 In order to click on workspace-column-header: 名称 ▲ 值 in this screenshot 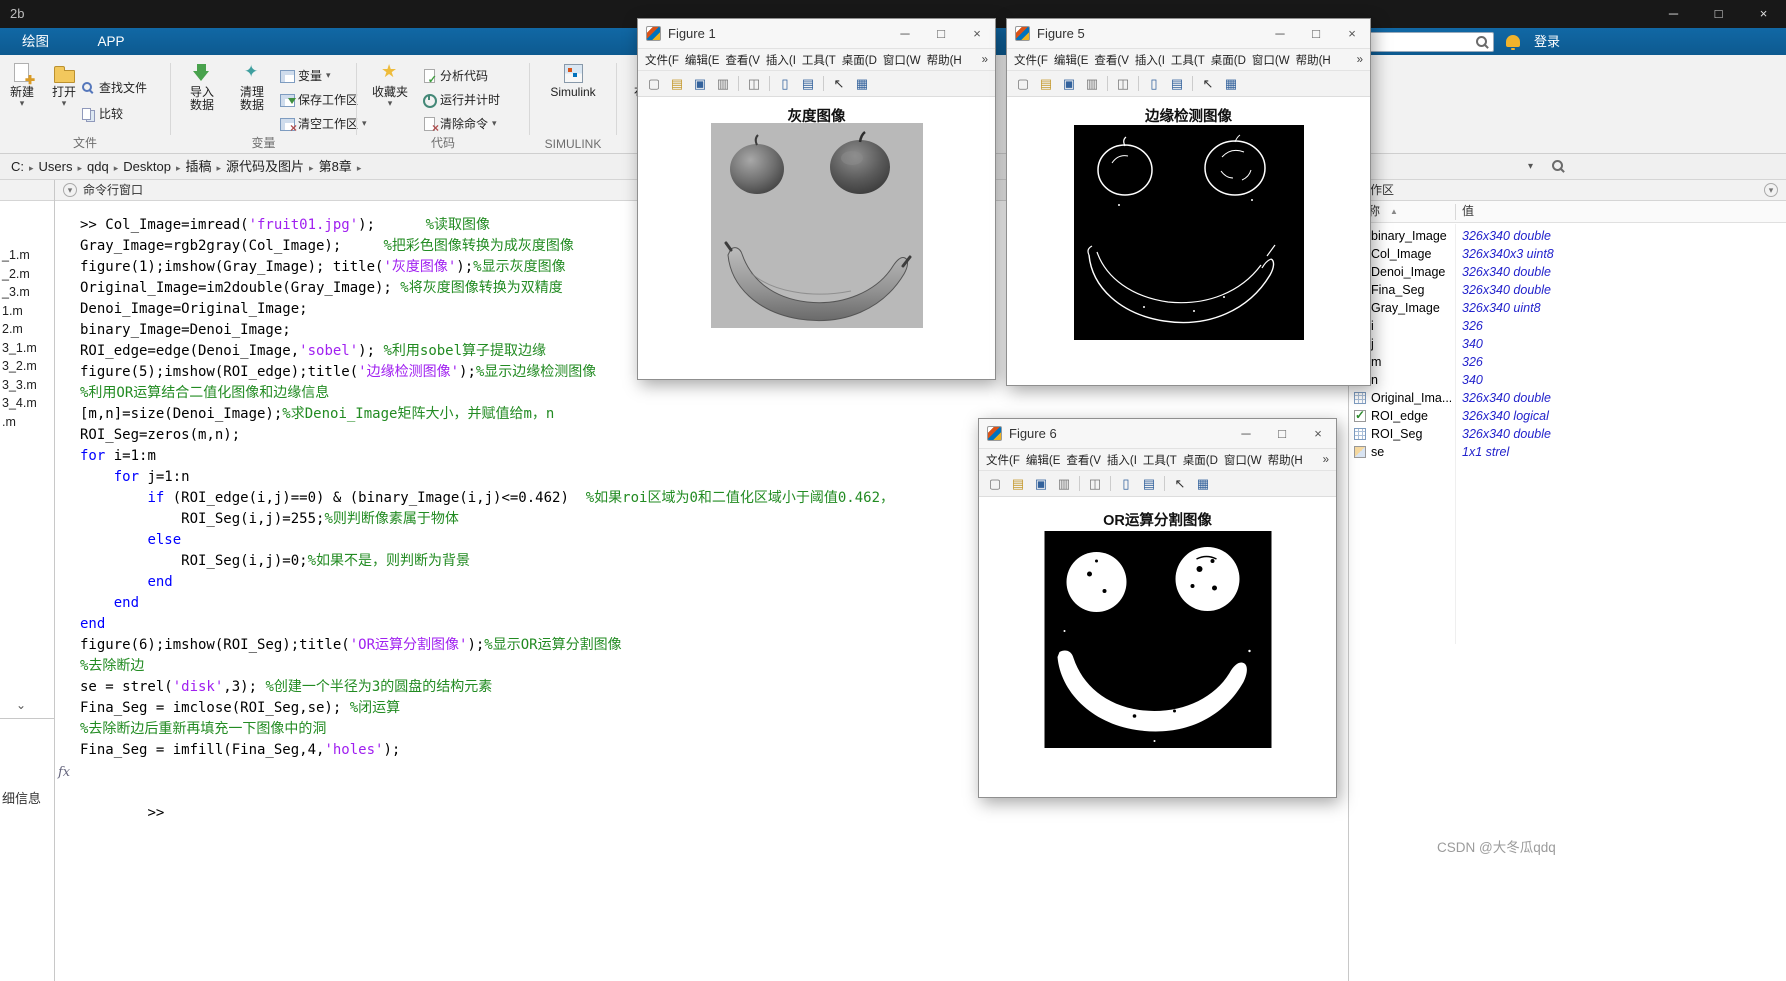, I will do `click(1568, 212)`.